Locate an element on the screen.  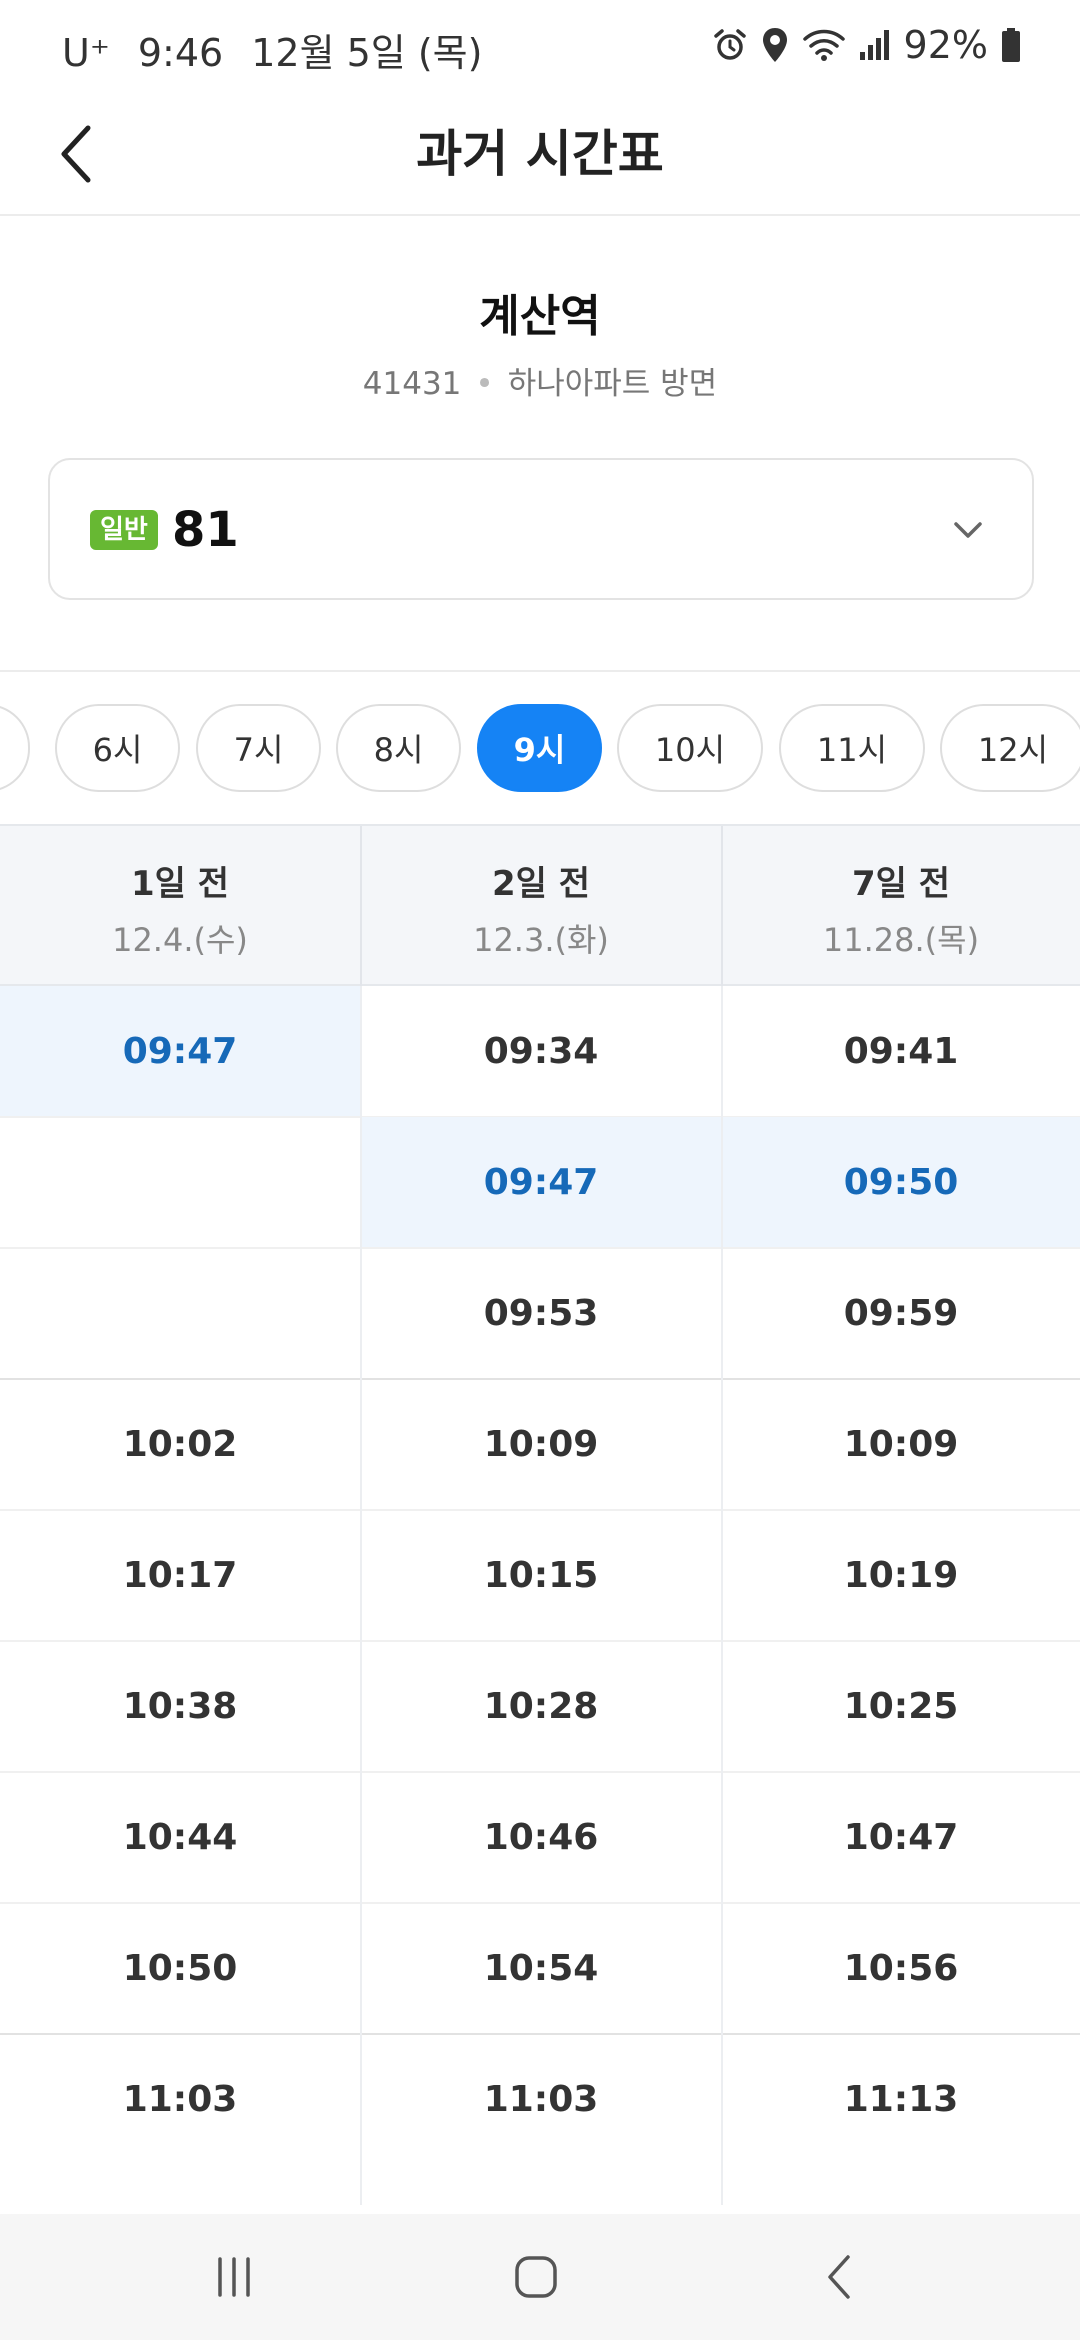
system-nav-bar is located at coordinates (540, 2277).